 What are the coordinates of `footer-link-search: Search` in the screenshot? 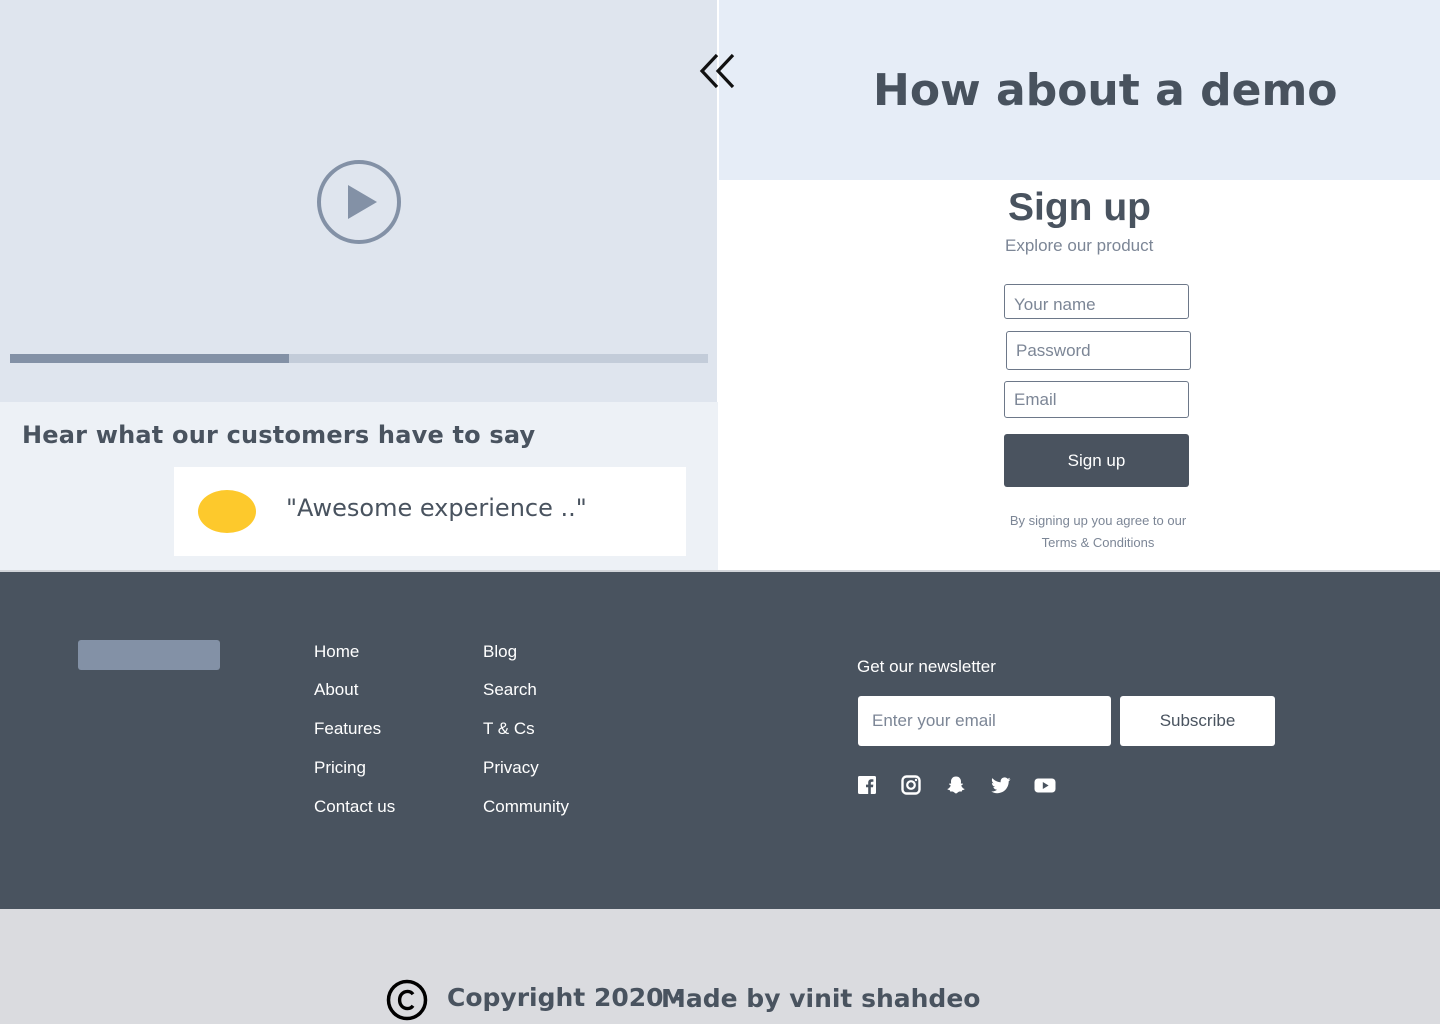 It's located at (510, 690).